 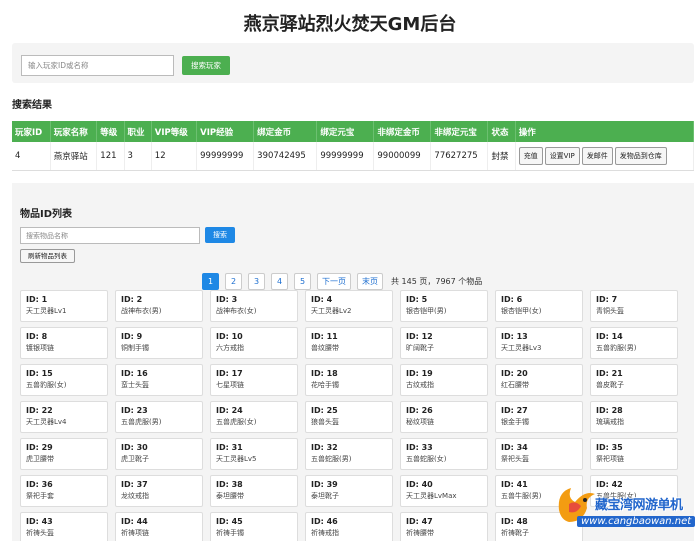 What do you see at coordinates (230, 496) in the screenshot?
I see `item-name: 泰坦腰带` at bounding box center [230, 496].